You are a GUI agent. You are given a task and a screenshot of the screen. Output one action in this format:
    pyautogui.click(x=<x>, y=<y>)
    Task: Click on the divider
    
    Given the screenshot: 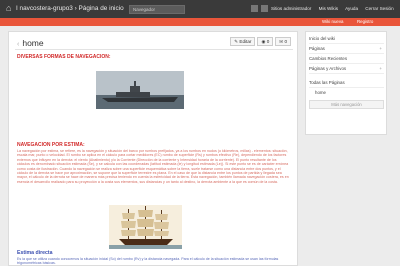 What is the action you would take?
    pyautogui.click(x=154, y=49)
    